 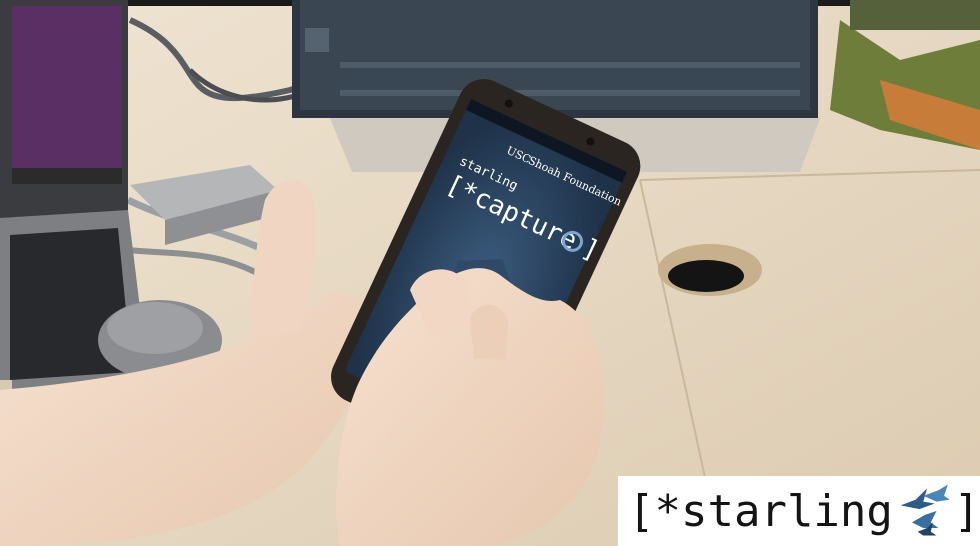 What do you see at coordinates (706, 276) in the screenshot?
I see `cable-hole` at bounding box center [706, 276].